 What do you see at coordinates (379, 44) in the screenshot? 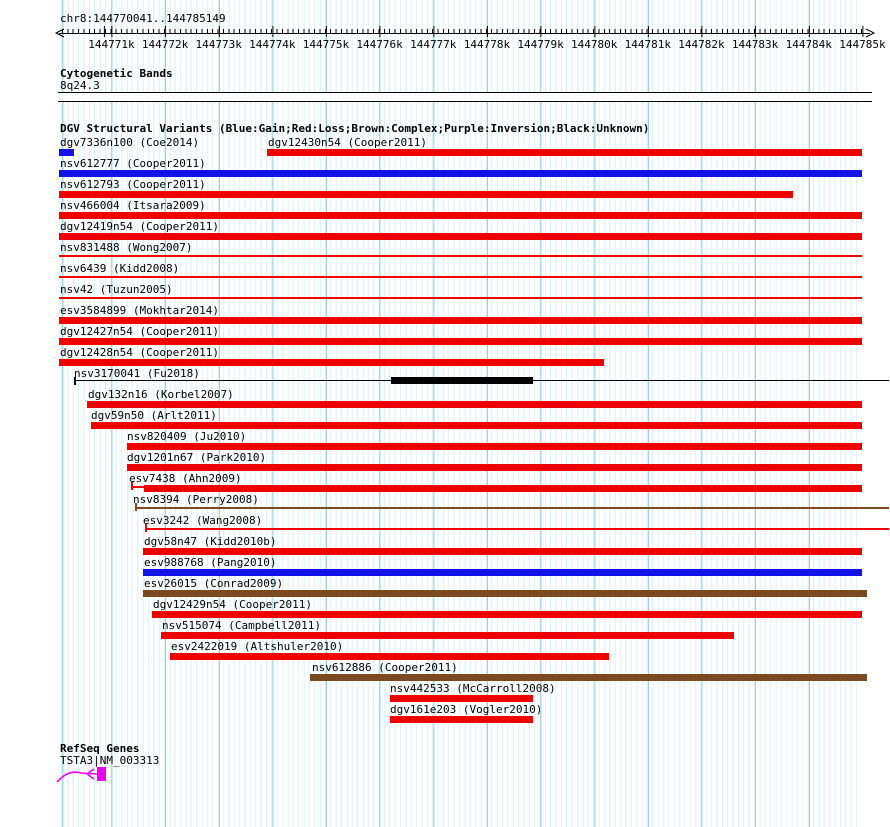
I see `ruler-tick-label: 144776k` at bounding box center [379, 44].